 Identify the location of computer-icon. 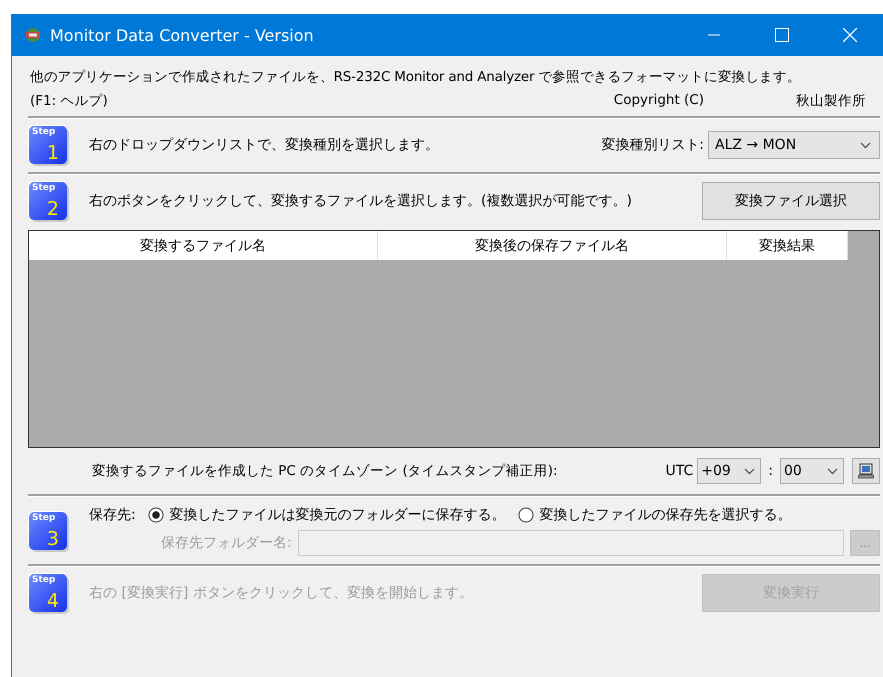
(866, 471).